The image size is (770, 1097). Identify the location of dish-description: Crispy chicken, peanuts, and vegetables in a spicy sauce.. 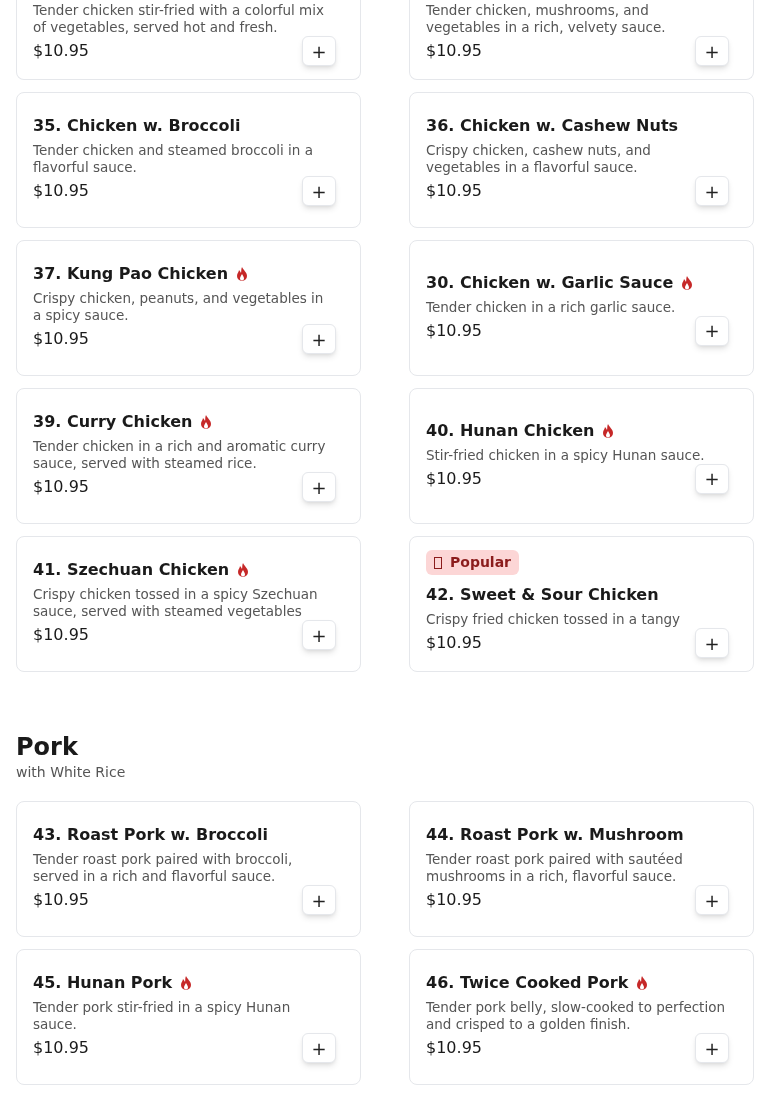
(179, 307).